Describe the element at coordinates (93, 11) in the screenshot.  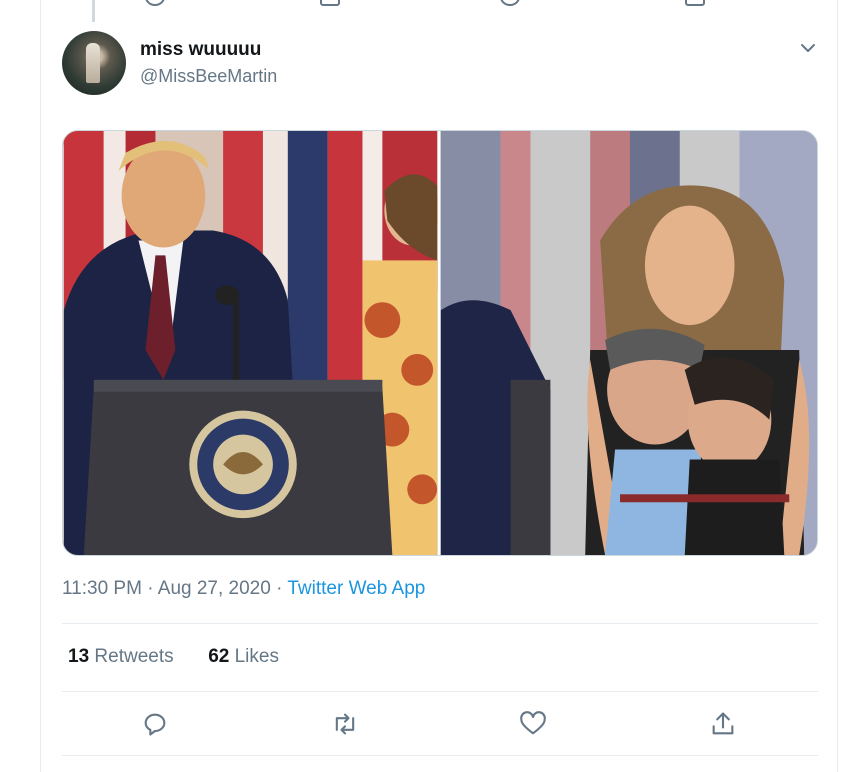
I see `thread-connector` at that location.